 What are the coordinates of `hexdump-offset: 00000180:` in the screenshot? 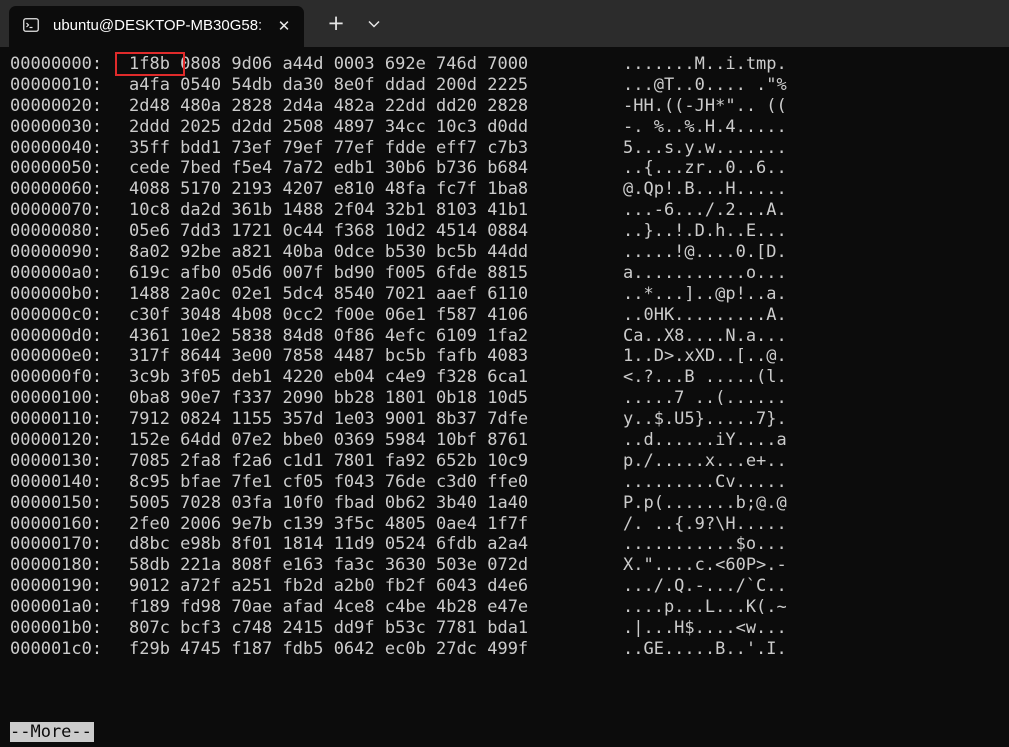 It's located at (56, 565).